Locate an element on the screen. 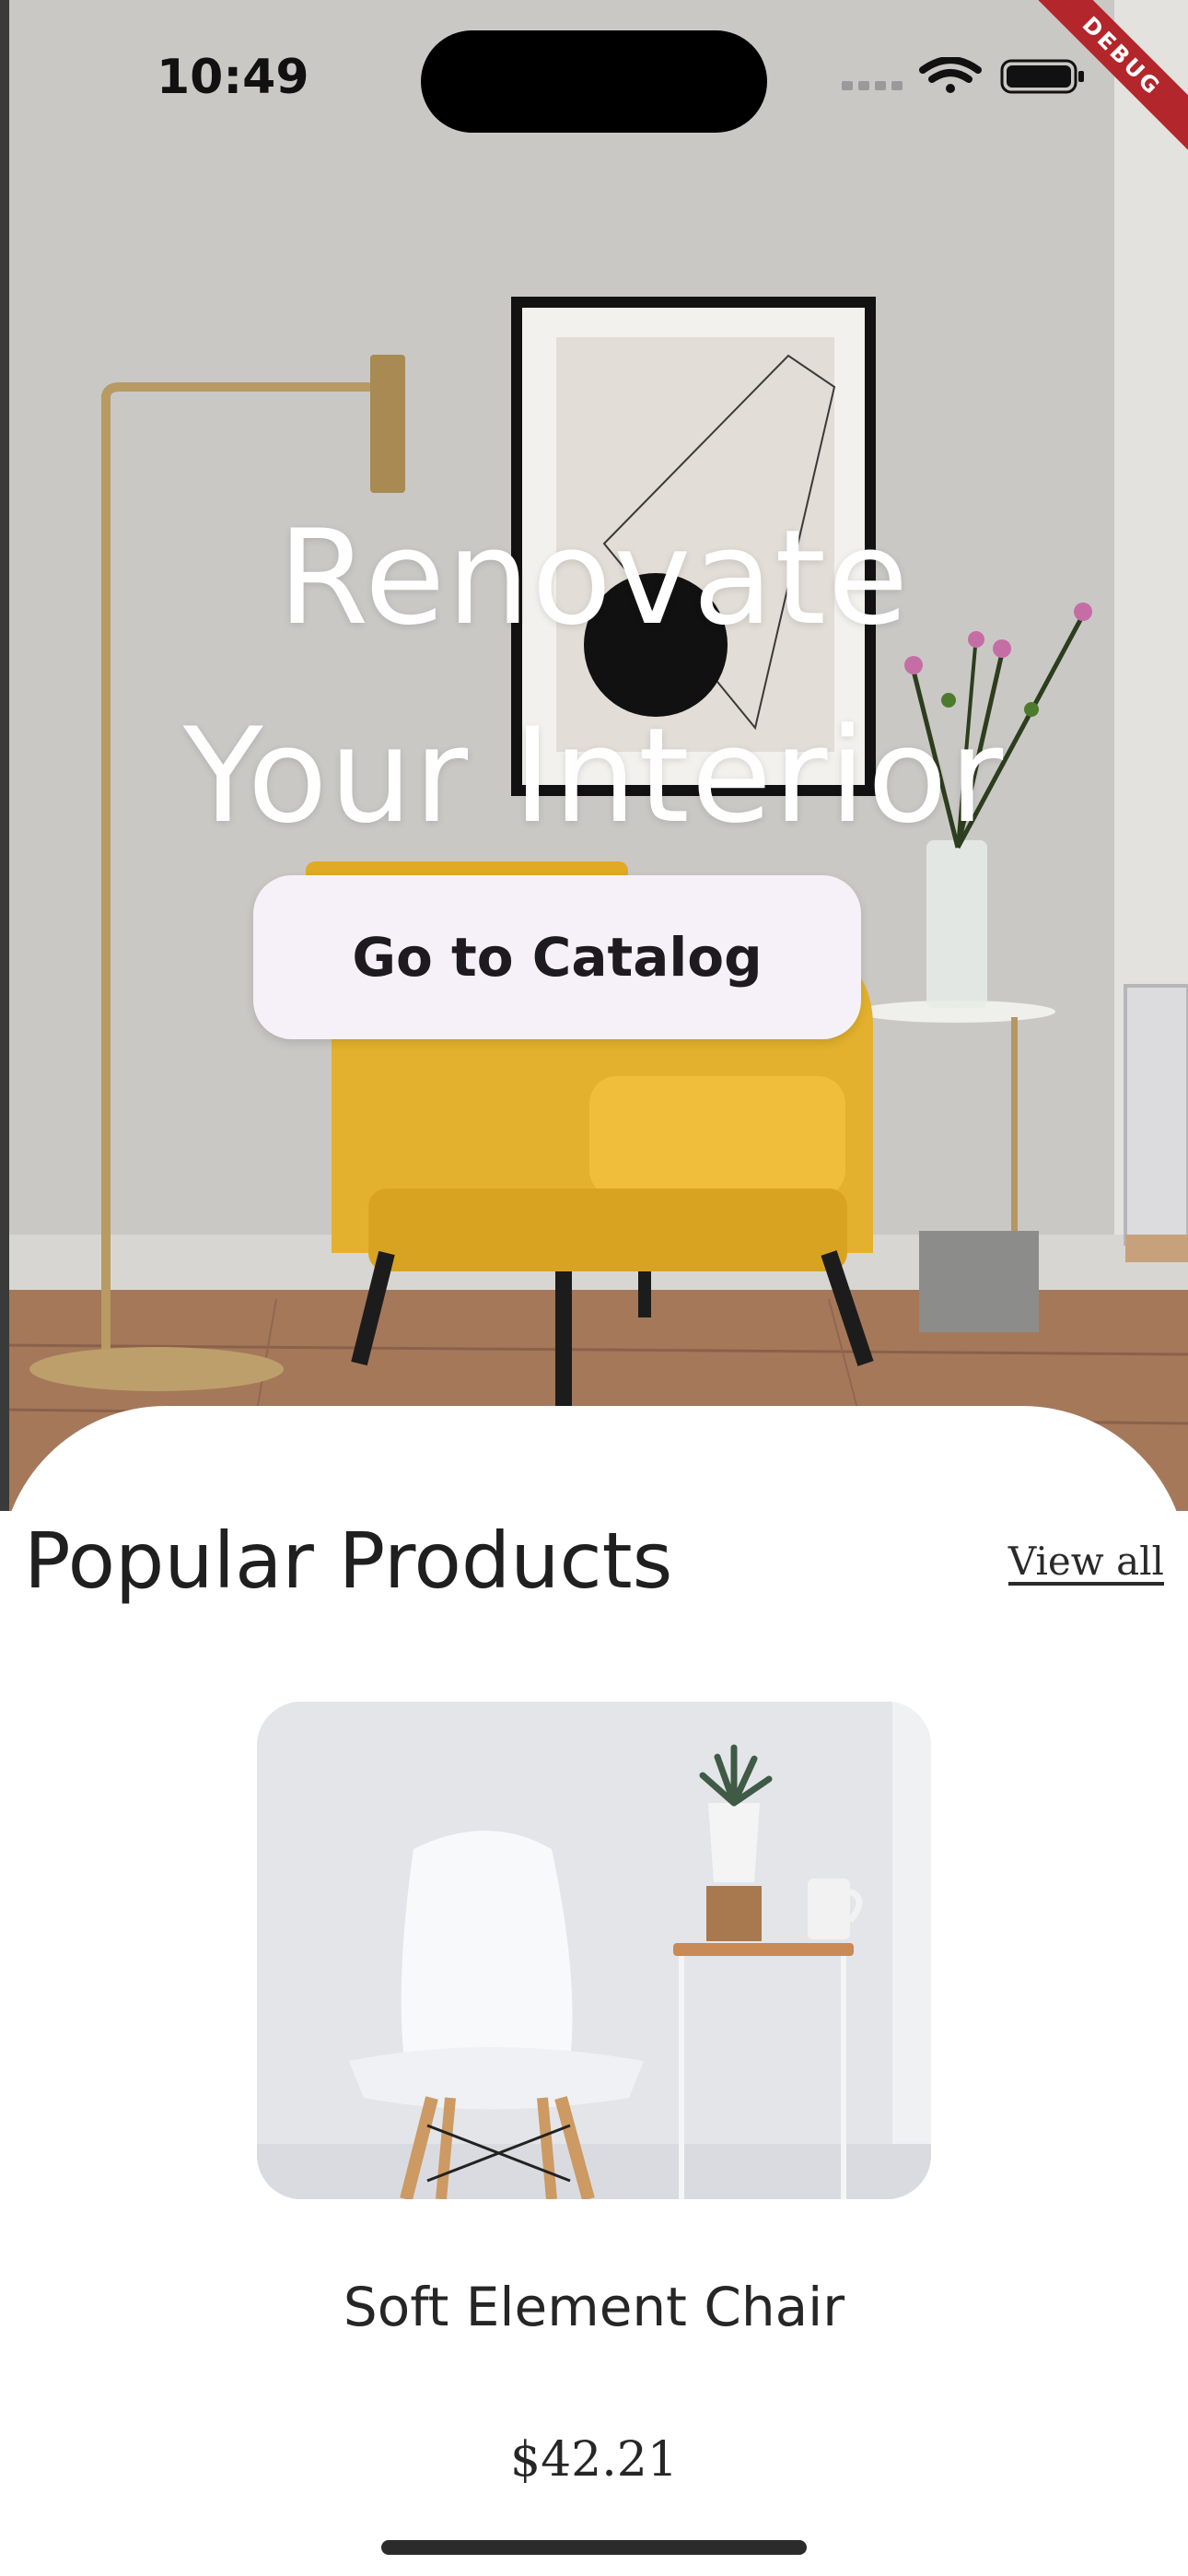 The image size is (1188, 2576). popular-products-title: Popular Products is located at coordinates (348, 1561).